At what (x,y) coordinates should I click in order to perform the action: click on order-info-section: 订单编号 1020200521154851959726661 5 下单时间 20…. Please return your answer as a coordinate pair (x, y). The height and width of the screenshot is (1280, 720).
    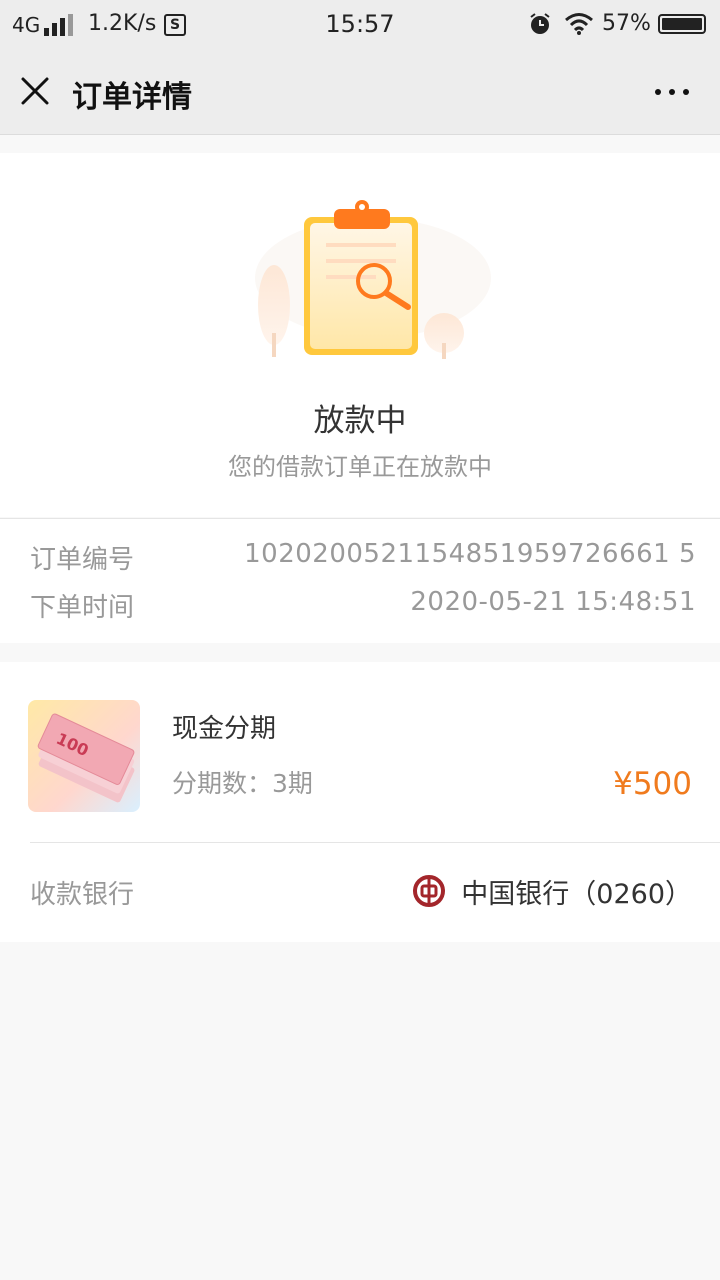
    Looking at the image, I should click on (360, 580).